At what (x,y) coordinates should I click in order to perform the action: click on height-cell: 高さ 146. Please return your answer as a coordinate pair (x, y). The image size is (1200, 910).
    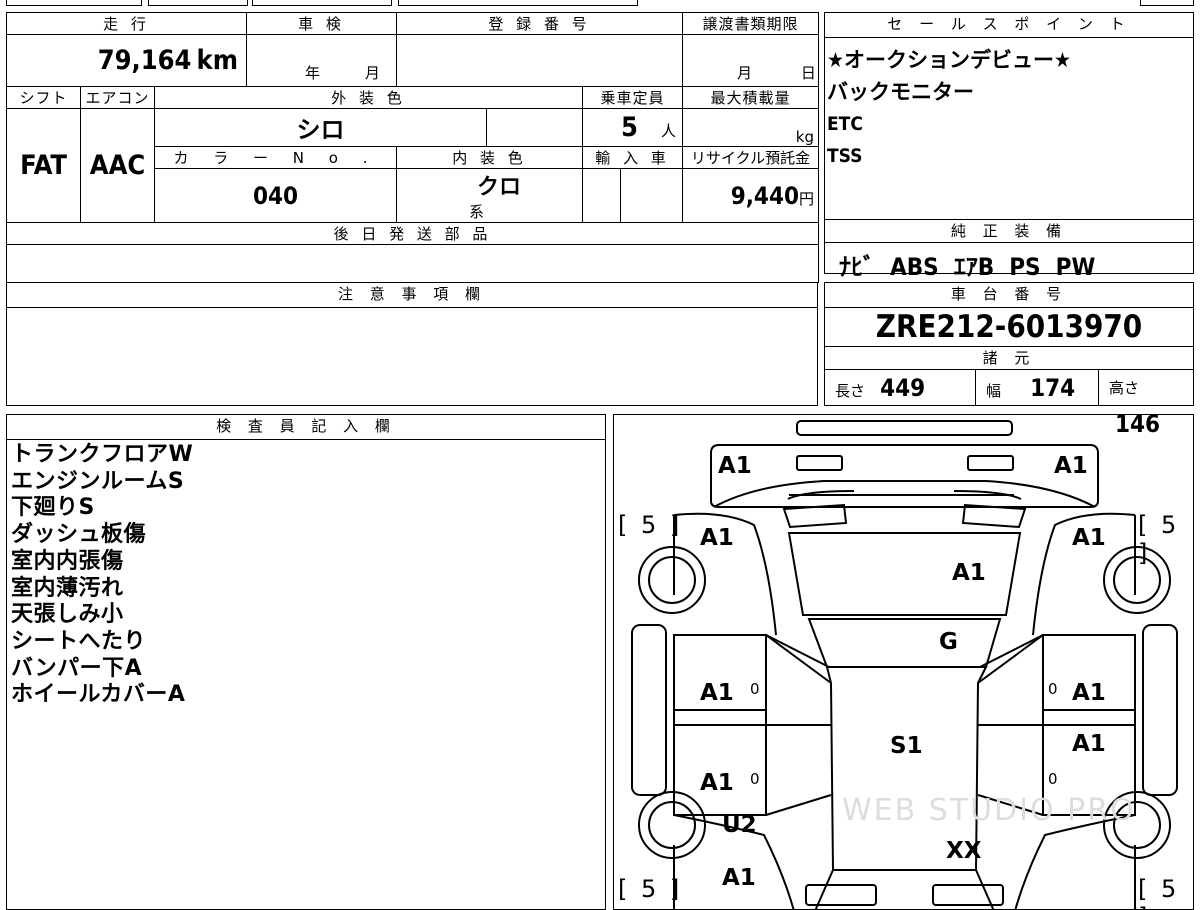
    Looking at the image, I should click on (1135, 408).